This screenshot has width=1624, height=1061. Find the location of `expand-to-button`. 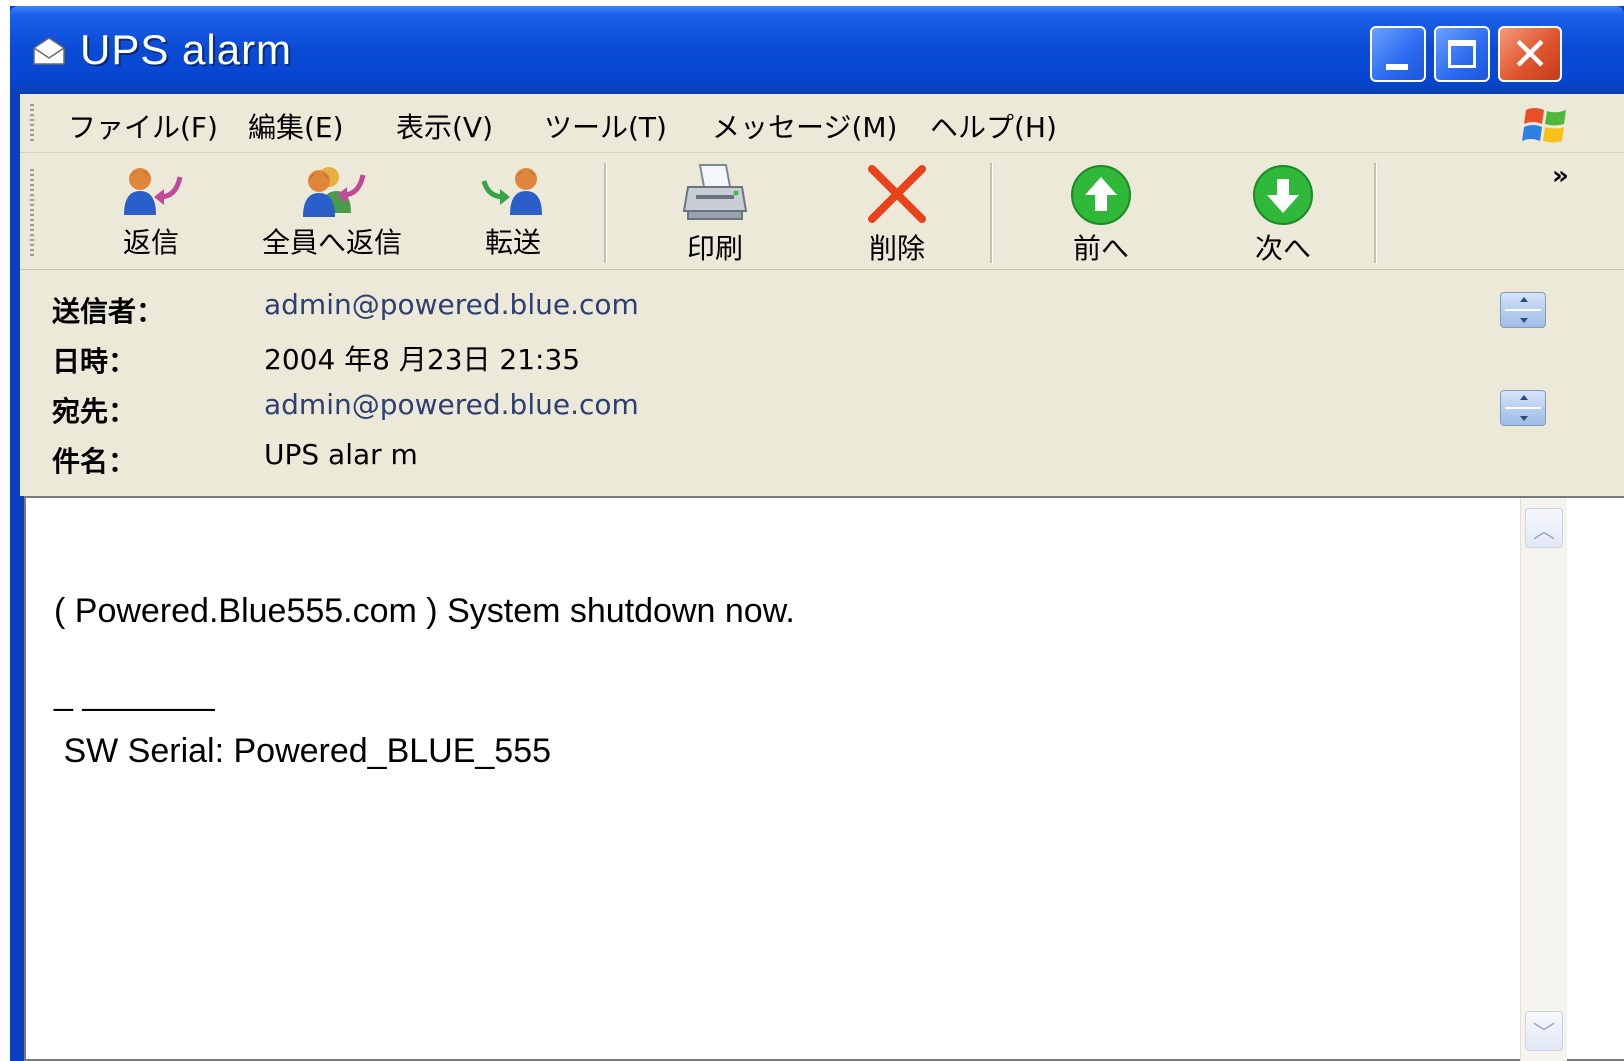

expand-to-button is located at coordinates (1523, 408).